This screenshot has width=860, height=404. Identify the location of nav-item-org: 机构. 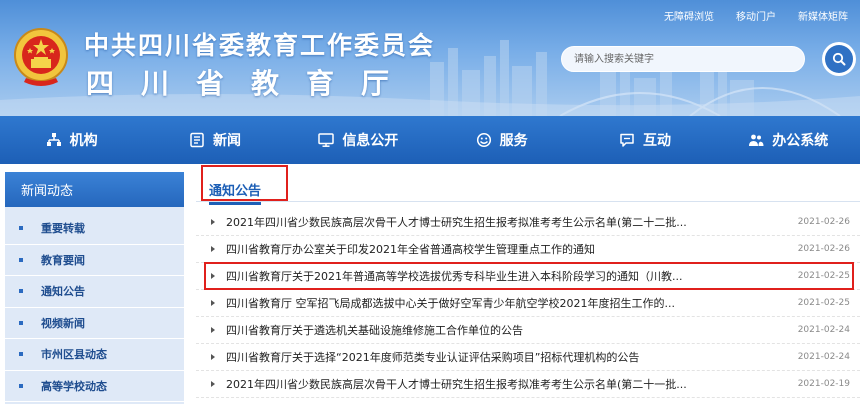
(71, 140).